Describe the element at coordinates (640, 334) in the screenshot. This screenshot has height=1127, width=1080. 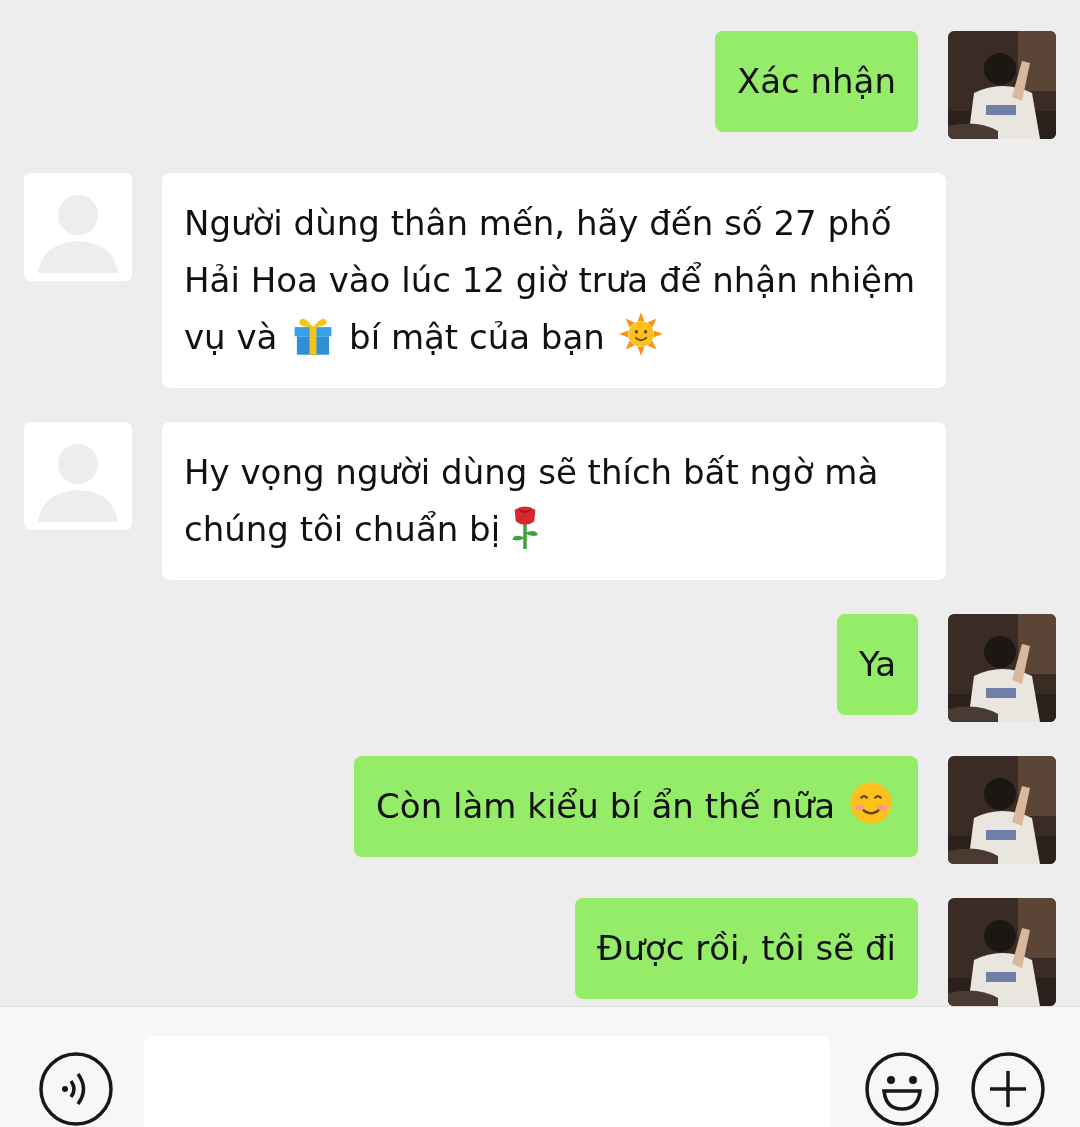
I see `sun-icon` at that location.